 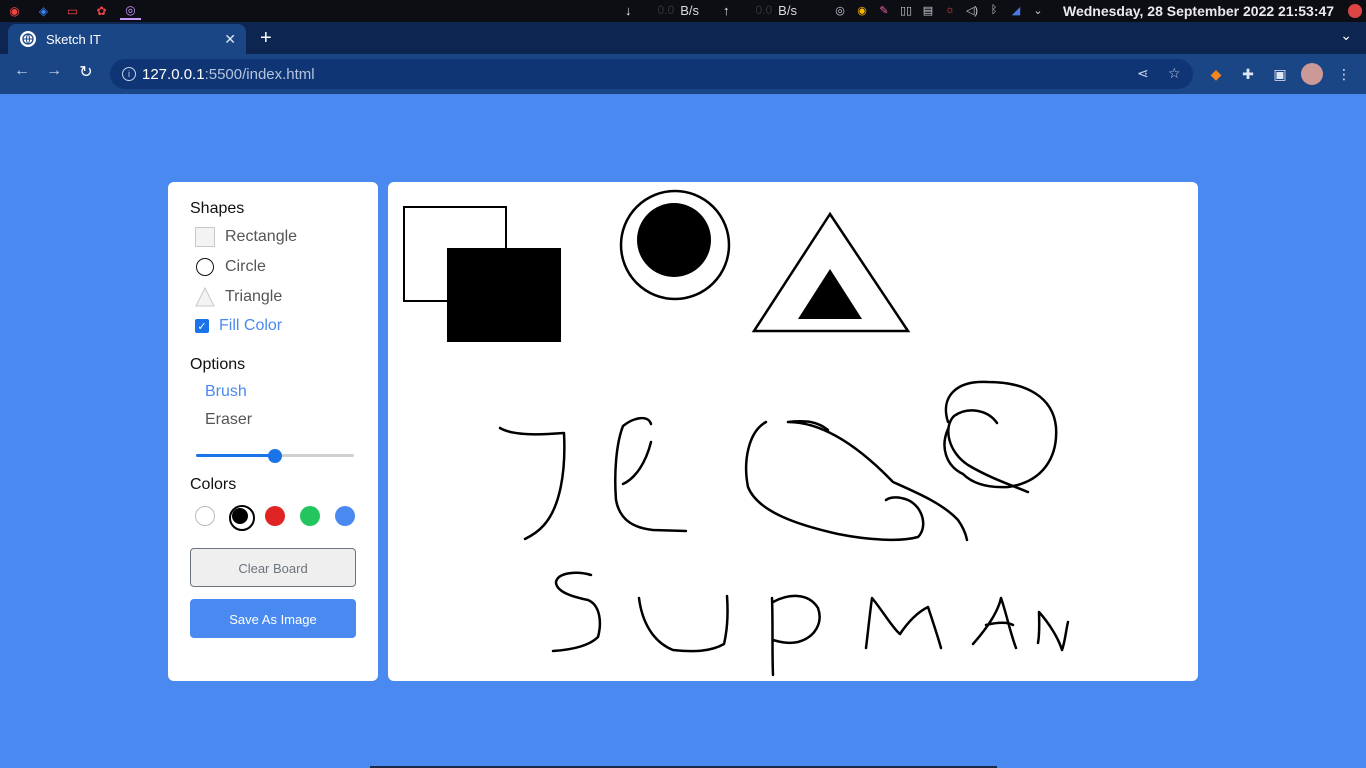 I want to click on shape-triangle: Triangle, so click(x=273, y=297).